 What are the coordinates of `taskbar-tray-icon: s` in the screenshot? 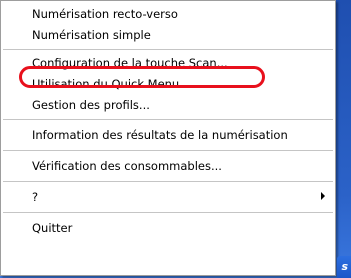 It's located at (344, 267).